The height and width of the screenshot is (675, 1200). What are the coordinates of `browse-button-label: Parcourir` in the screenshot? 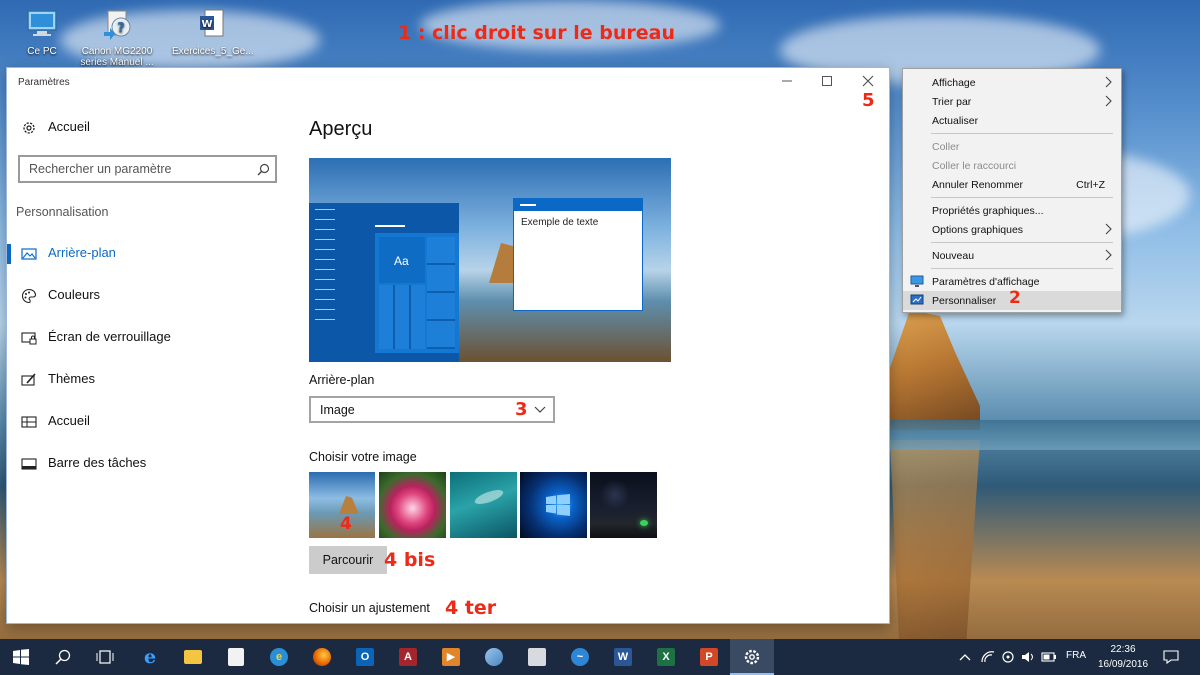 It's located at (348, 560).